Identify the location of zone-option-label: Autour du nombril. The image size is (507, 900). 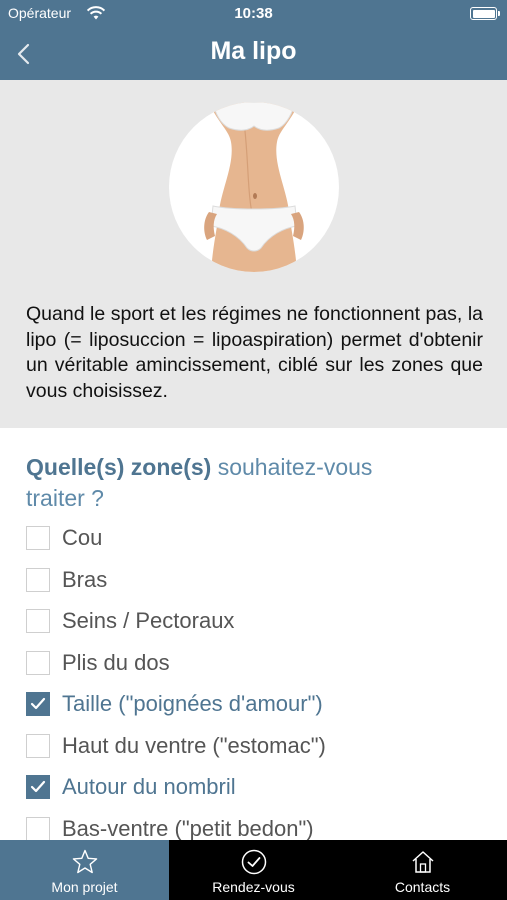
(149, 786).